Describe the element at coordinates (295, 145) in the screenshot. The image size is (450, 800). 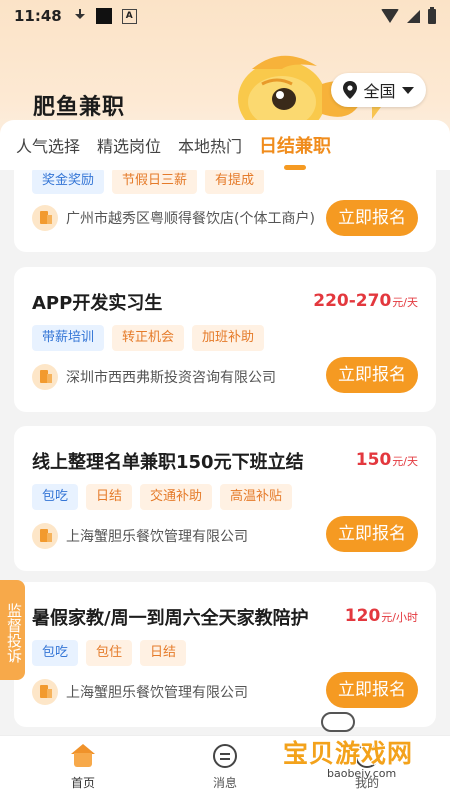
I see `tab-daily-pay: 日结兼职` at that location.